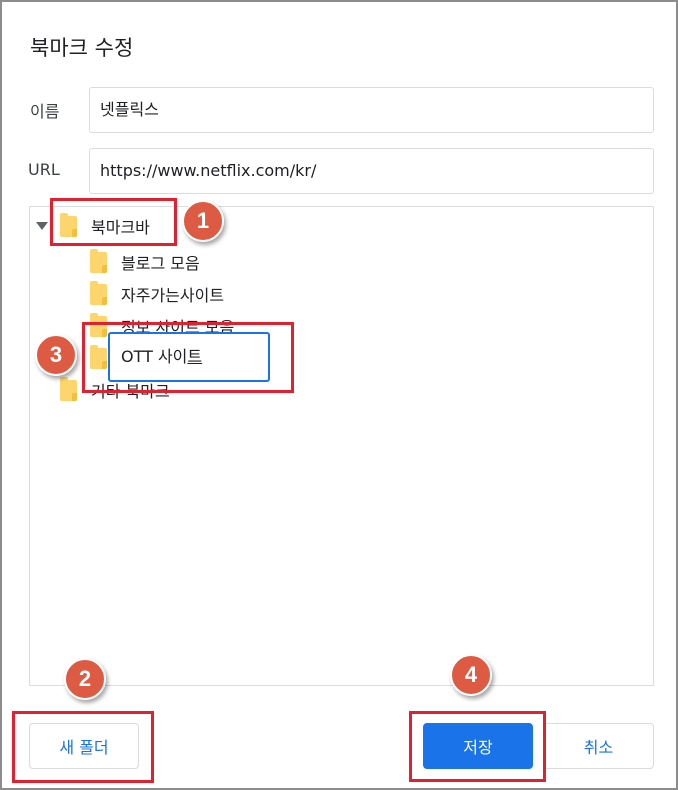 The width and height of the screenshot is (678, 790). I want to click on tree-item-bookmark-bar: 북마크바, so click(93, 226).